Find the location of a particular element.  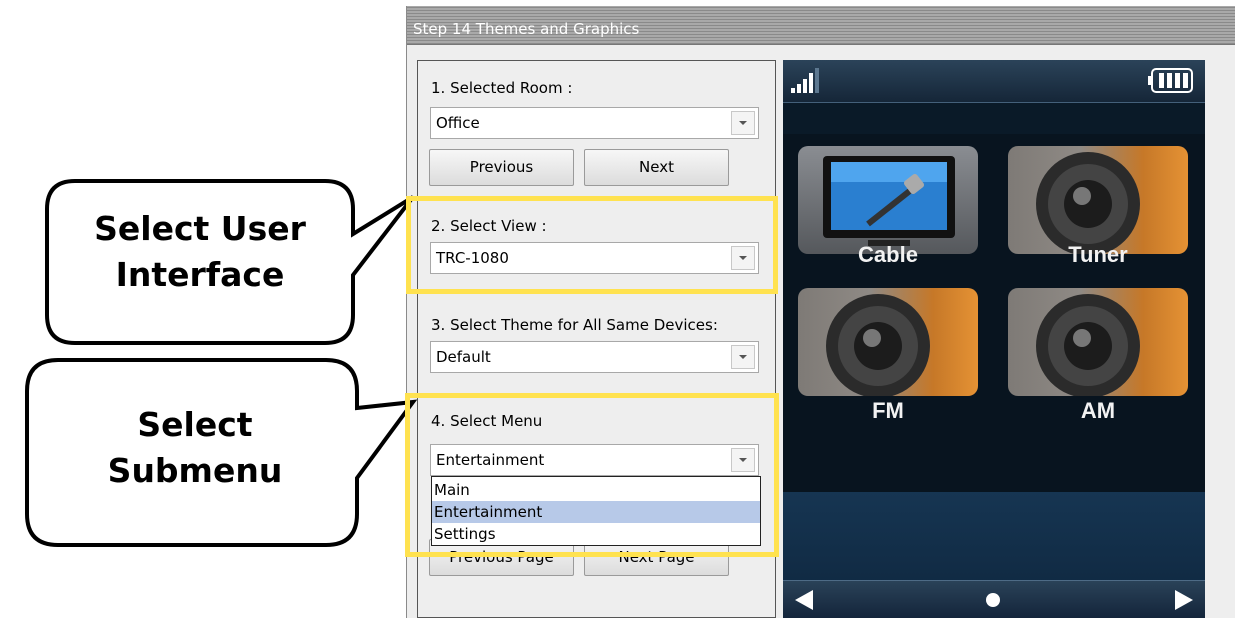

callout-submenu-text: Select Submenu is located at coordinates (195, 447).